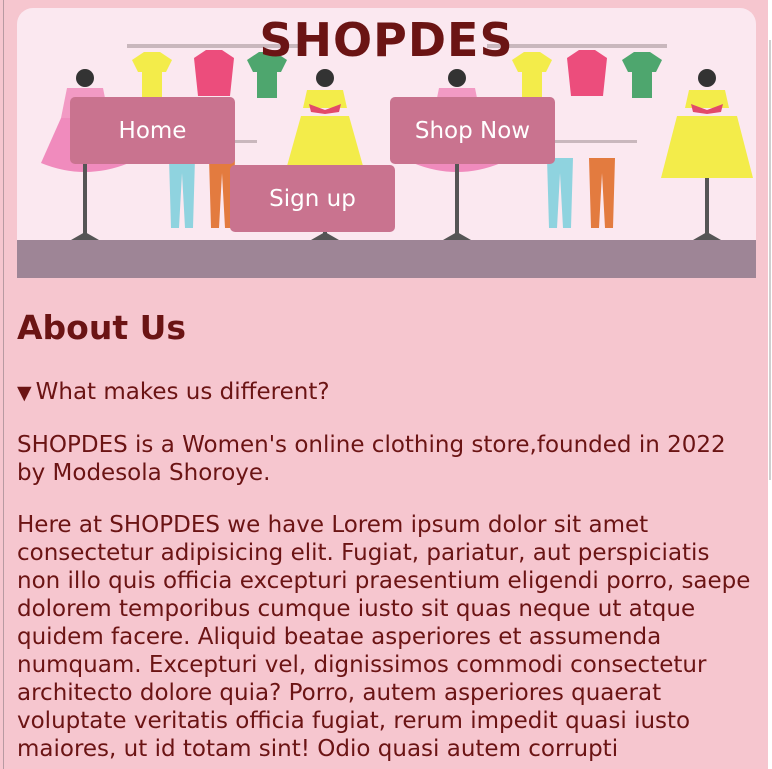 The width and height of the screenshot is (772, 769). I want to click on nav-shop-now-button: Shop Now, so click(472, 130).